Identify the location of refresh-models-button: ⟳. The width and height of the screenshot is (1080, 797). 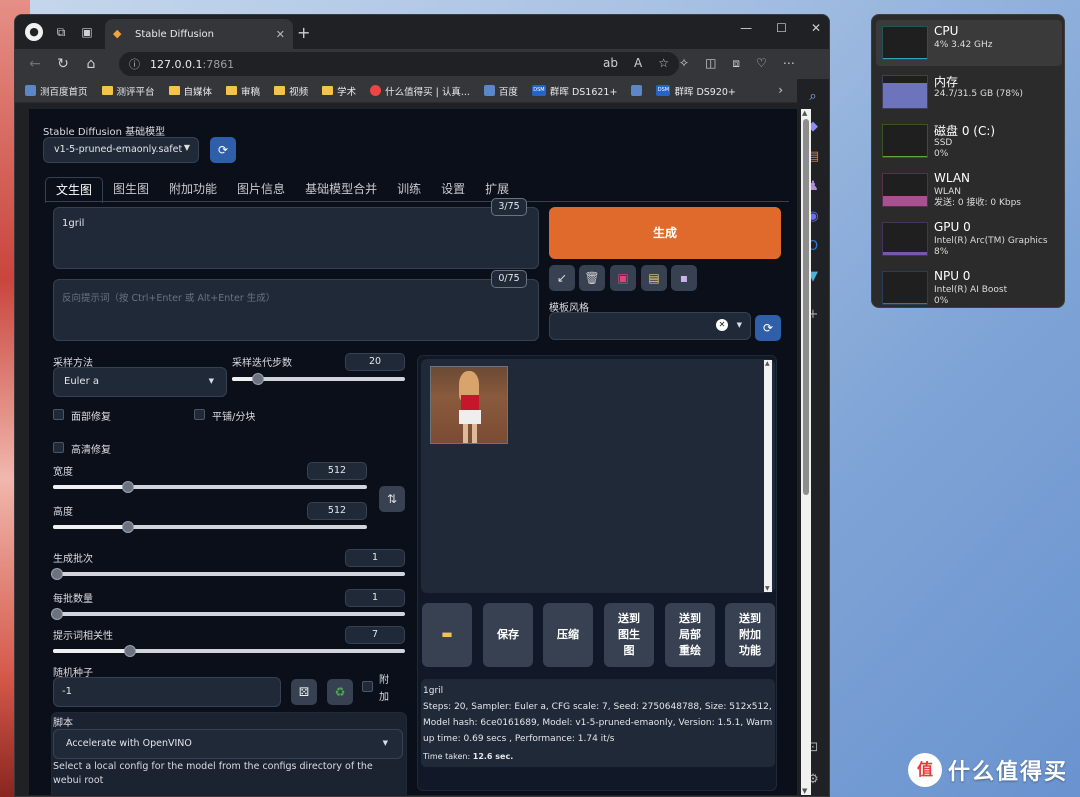
(223, 150).